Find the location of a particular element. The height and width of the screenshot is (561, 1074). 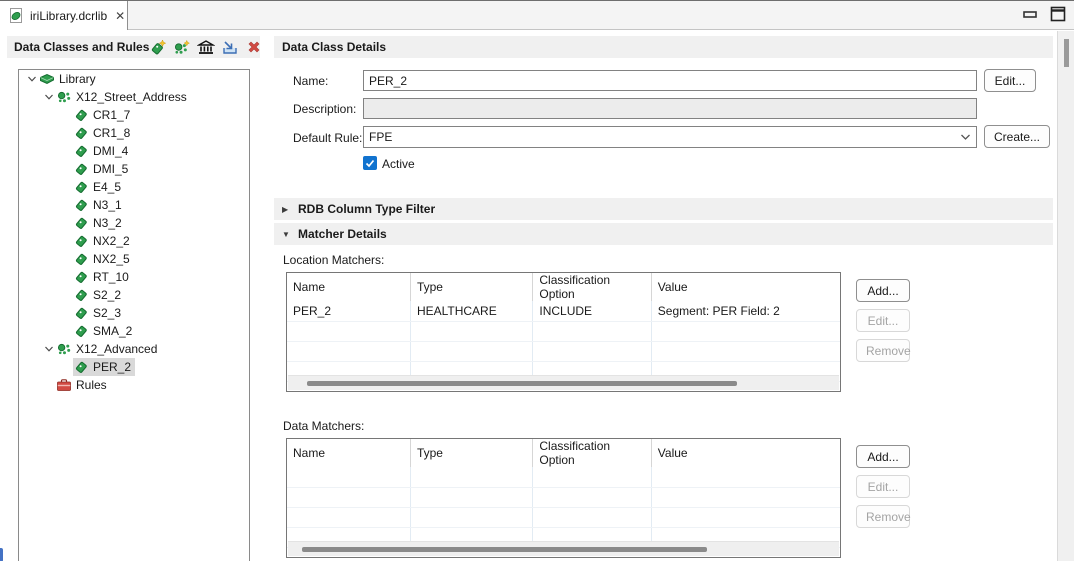

default-rule-select: FPE is located at coordinates (670, 137).